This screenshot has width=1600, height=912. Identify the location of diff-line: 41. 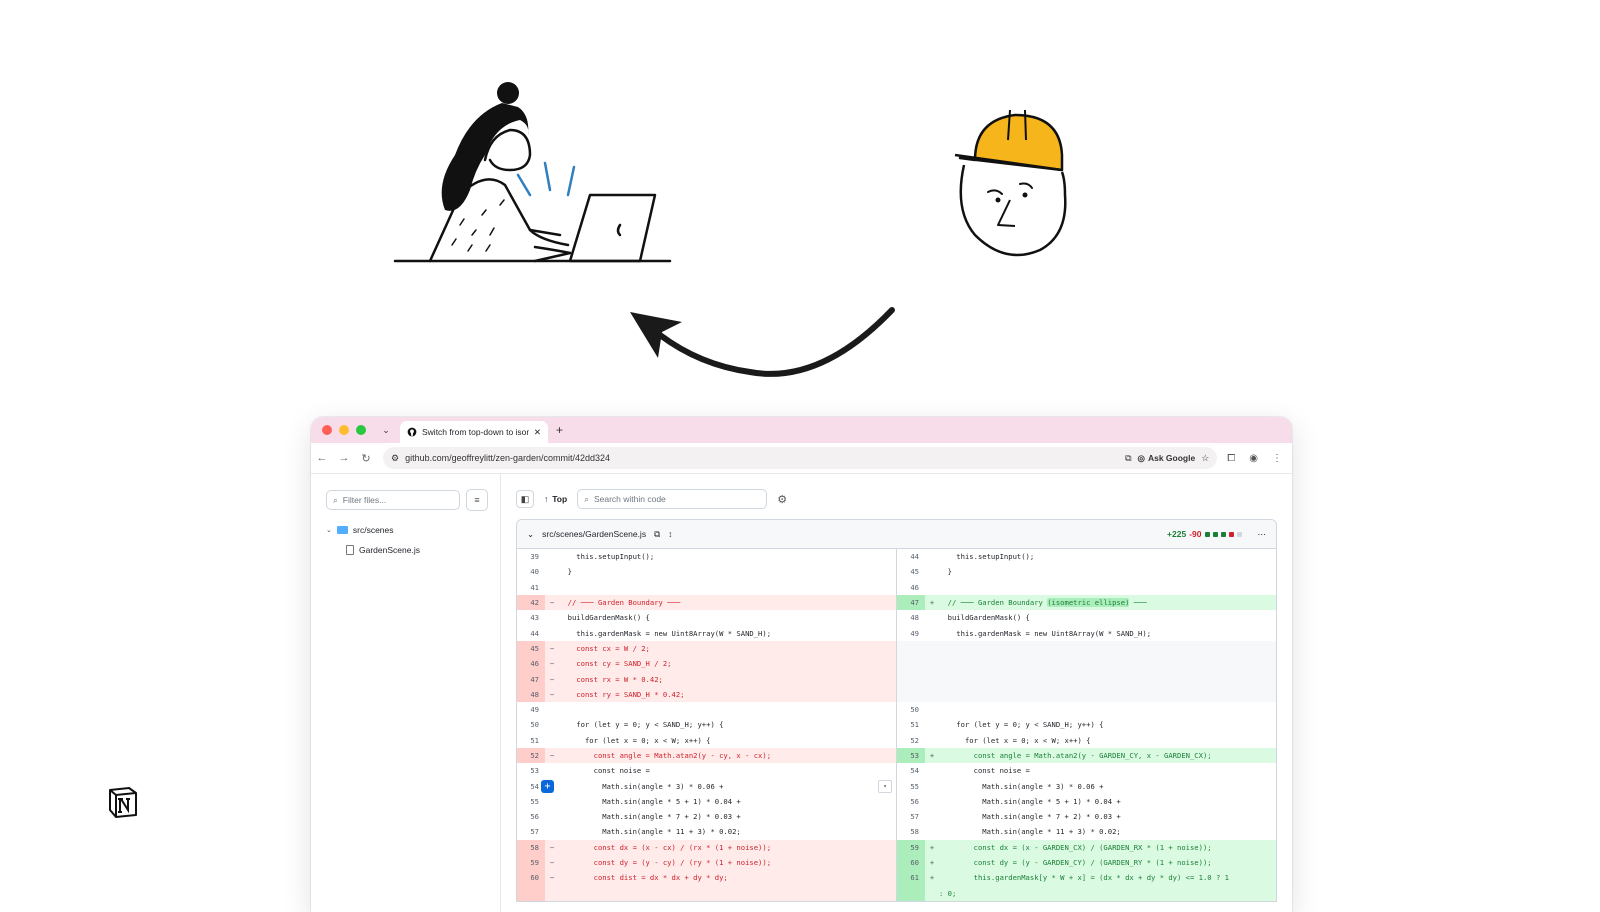
(706, 587).